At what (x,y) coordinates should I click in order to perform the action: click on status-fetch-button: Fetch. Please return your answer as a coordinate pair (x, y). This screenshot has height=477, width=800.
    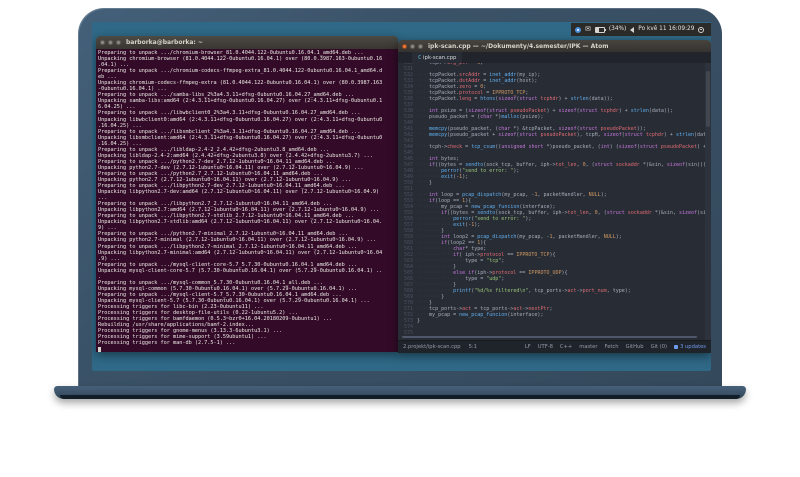
    Looking at the image, I should click on (612, 347).